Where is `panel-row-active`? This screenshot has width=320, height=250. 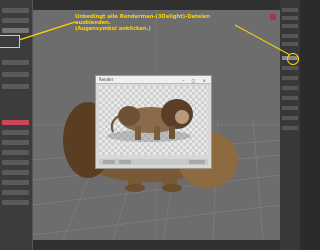
panel-row-active is located at coordinates (15, 122).